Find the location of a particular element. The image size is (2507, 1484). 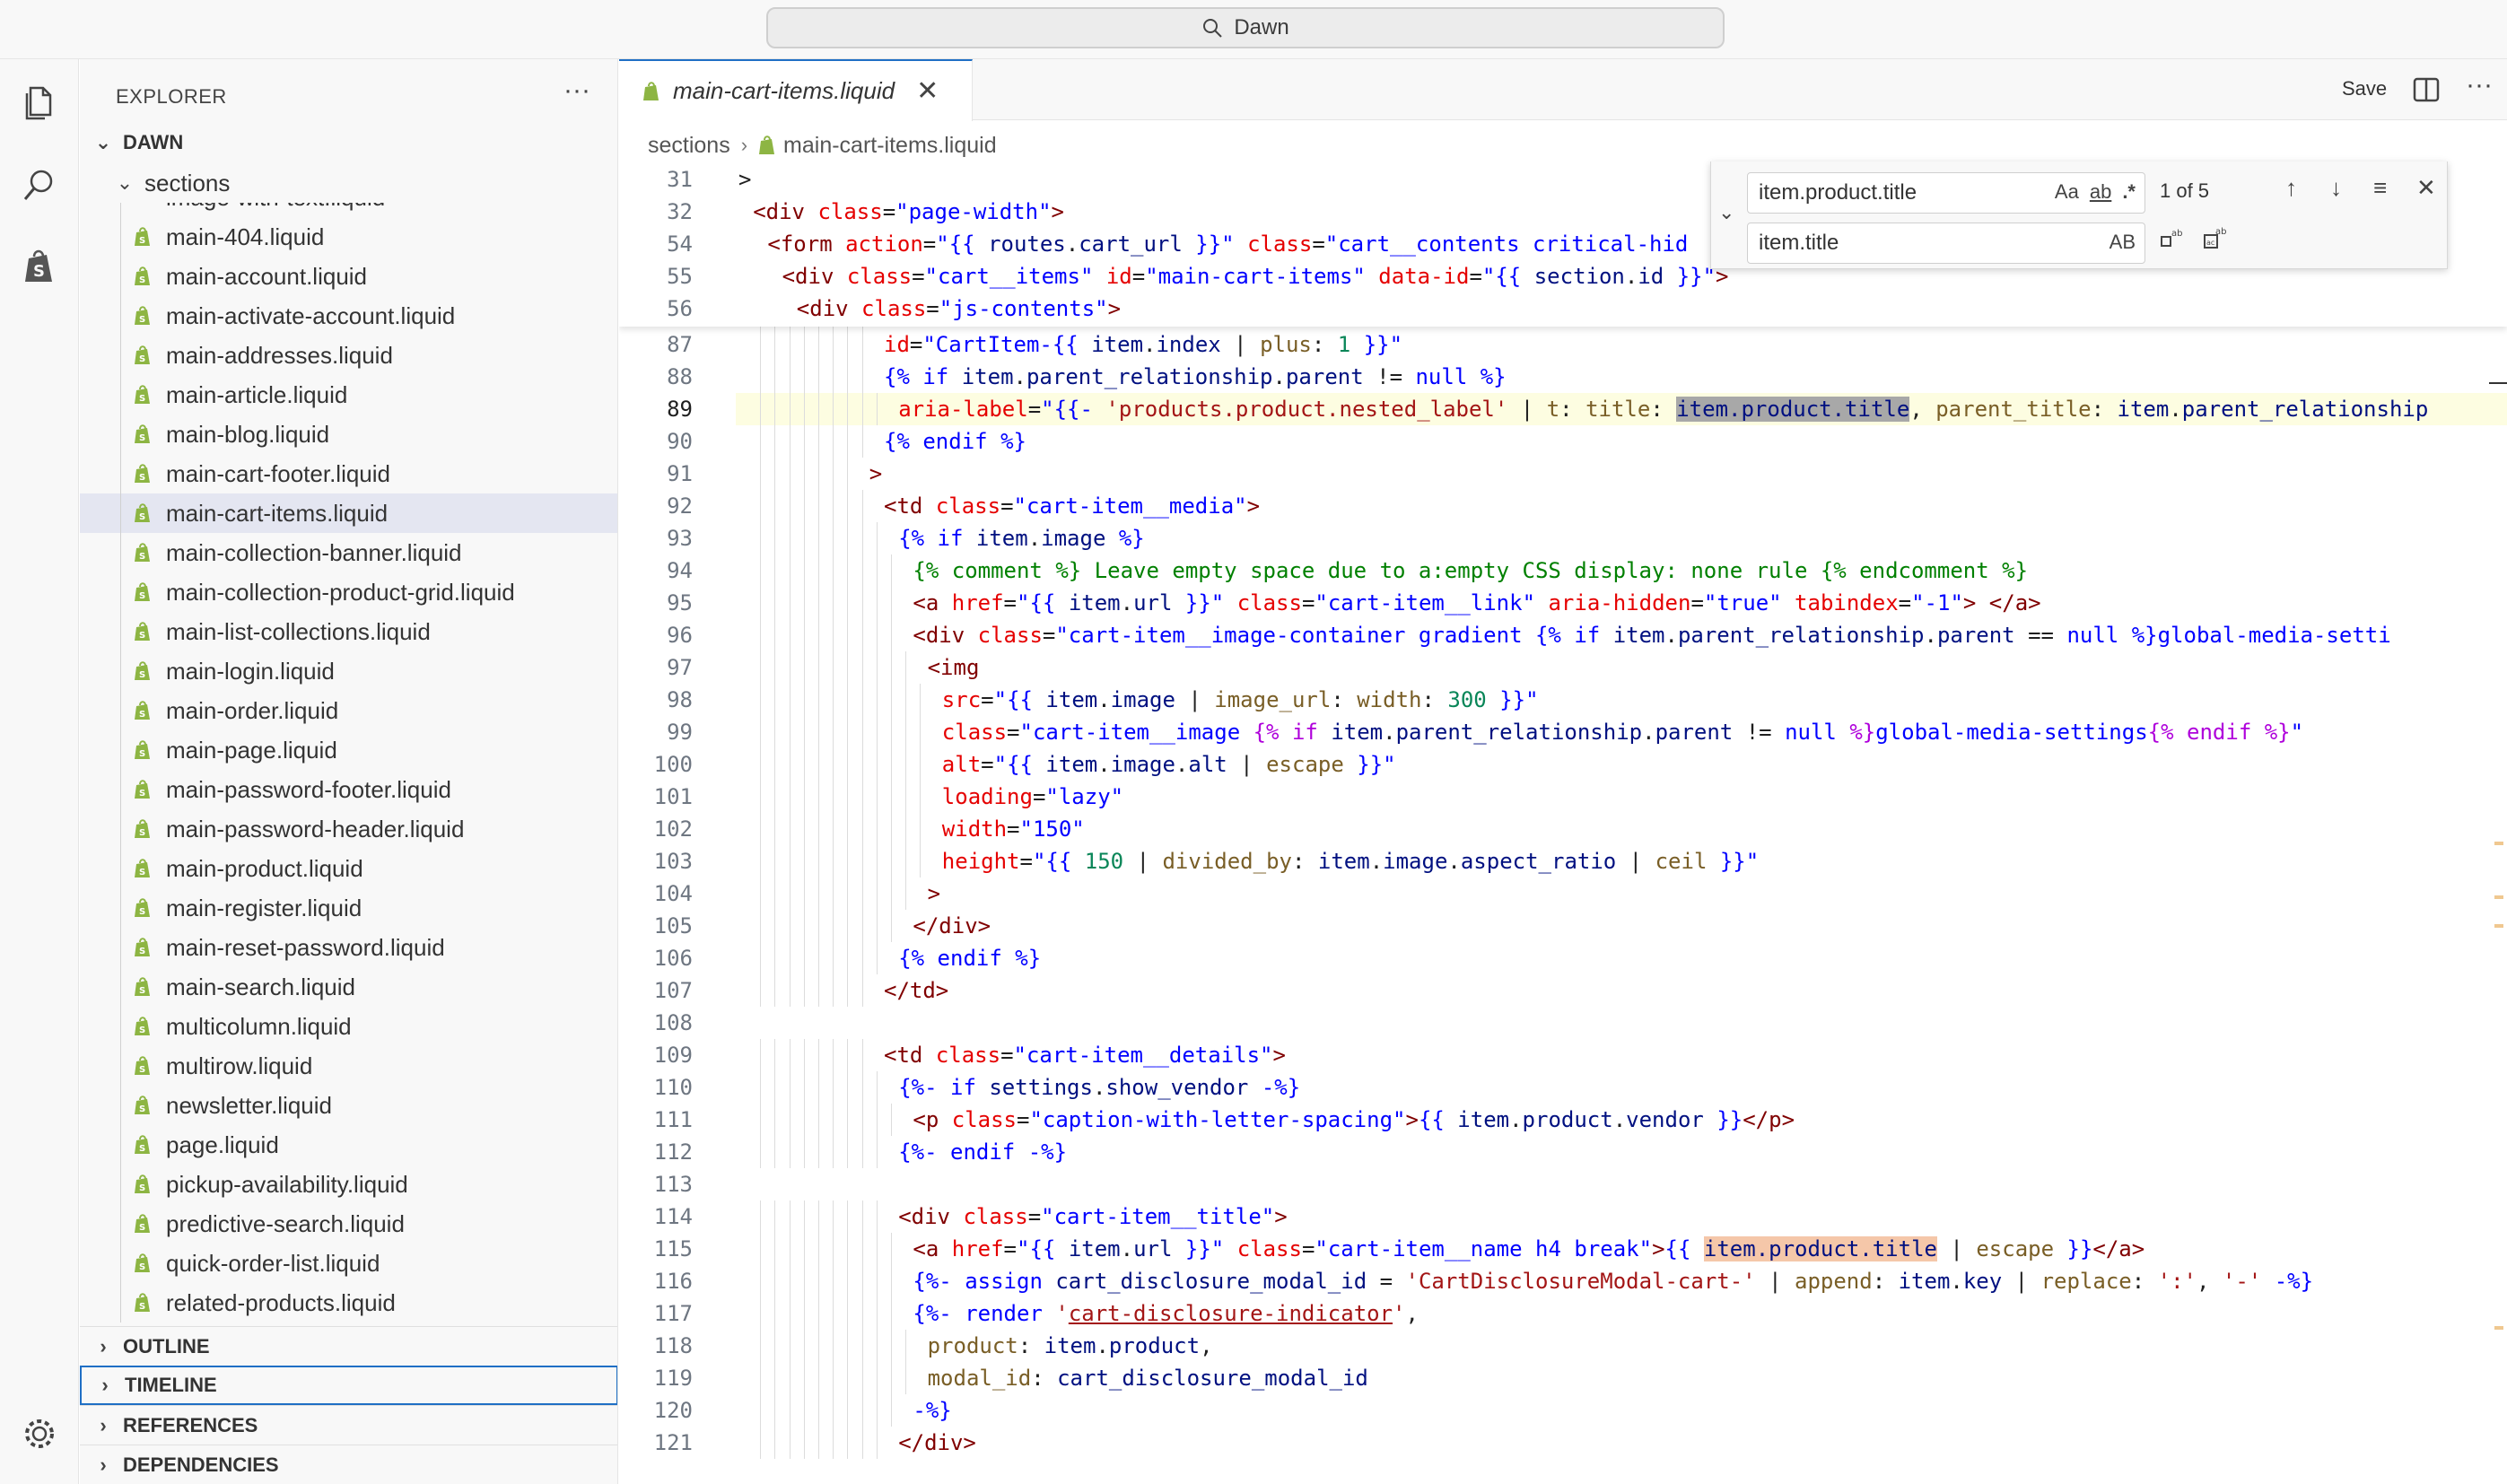

folder-sections: ⌄ sections is located at coordinates (348, 183).